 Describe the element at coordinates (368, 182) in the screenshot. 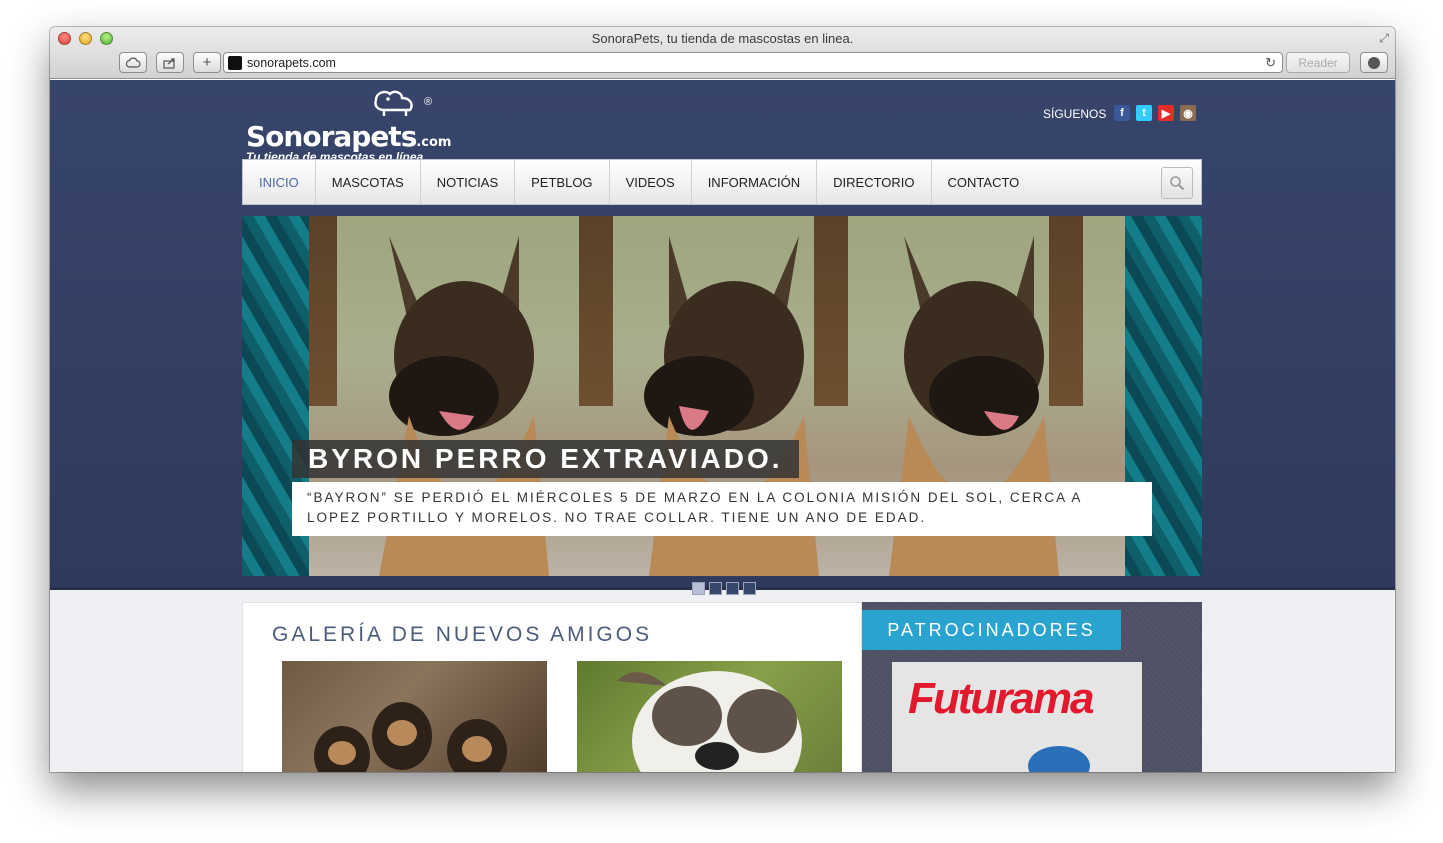

I see `nav-item-mascotas: MASCOTAS` at that location.